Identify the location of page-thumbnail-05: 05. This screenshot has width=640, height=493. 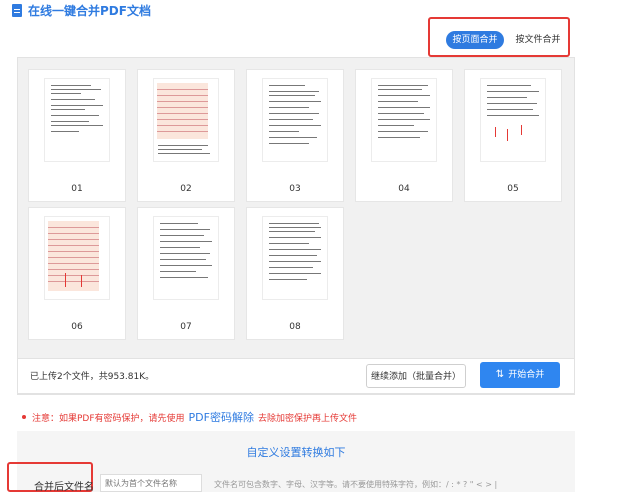
(513, 135).